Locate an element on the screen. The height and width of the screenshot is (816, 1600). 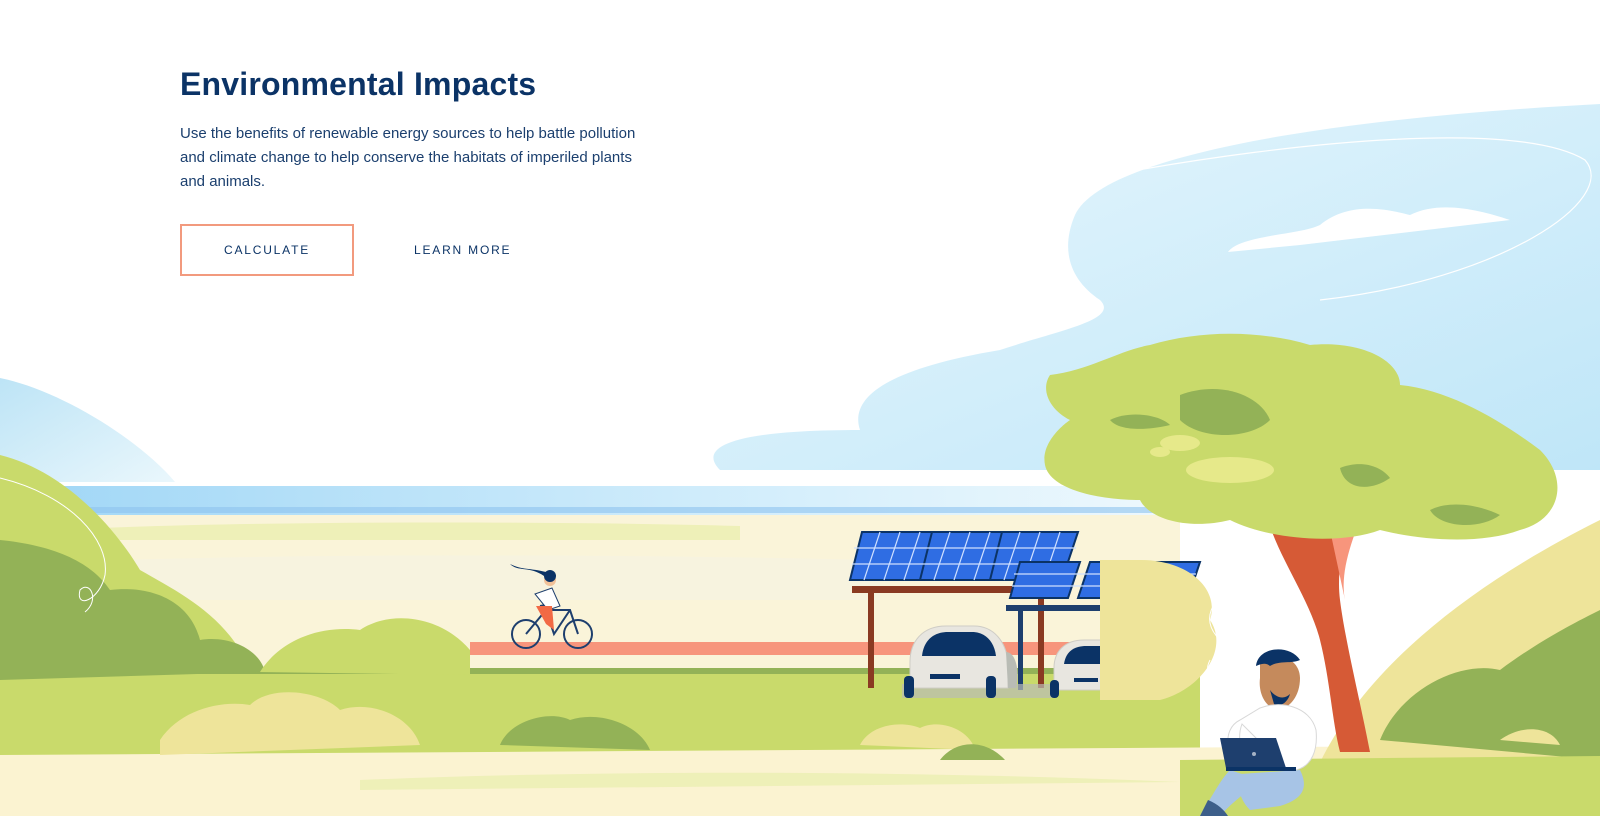
person-with-laptop-icon is located at coordinates (1258, 732).